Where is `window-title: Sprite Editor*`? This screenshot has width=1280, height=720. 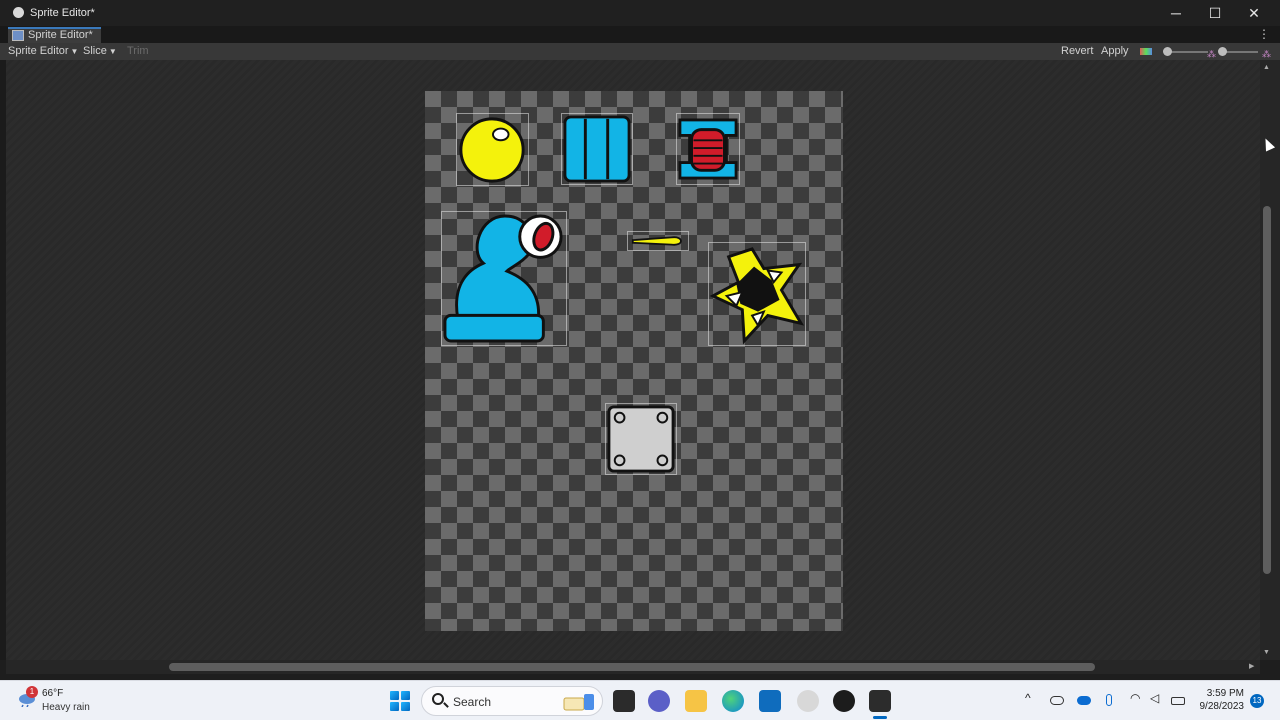 window-title: Sprite Editor* is located at coordinates (62, 13).